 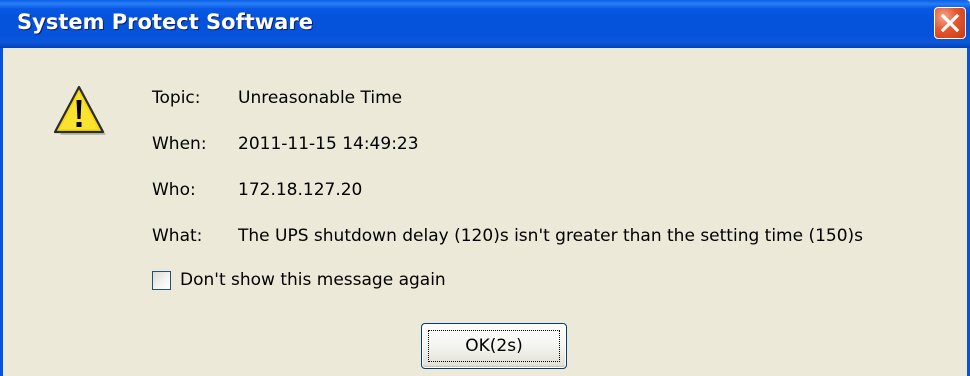 What do you see at coordinates (161, 280) in the screenshot?
I see `dont-show-again-checkbox` at bounding box center [161, 280].